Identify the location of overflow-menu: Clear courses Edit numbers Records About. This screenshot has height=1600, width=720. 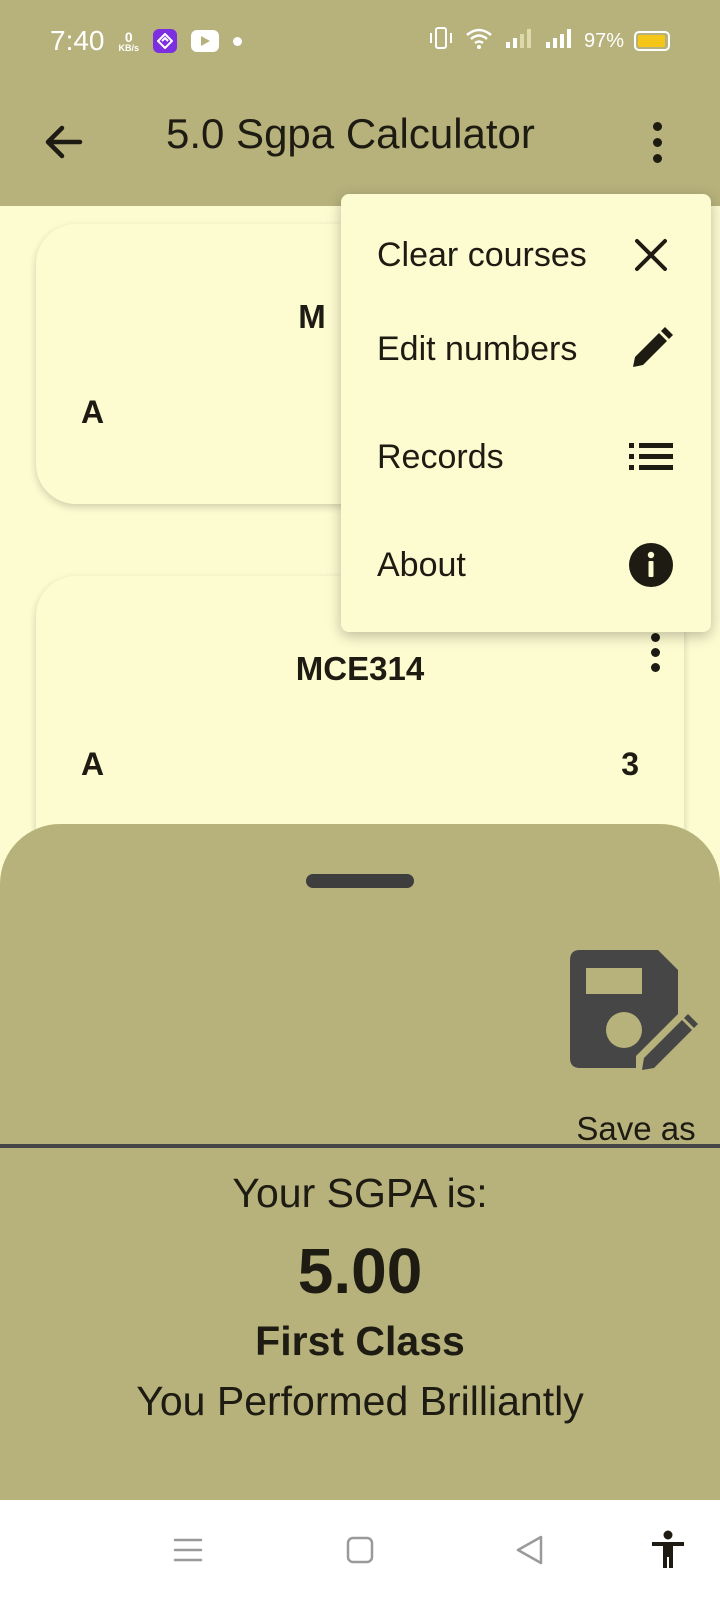
(526, 413).